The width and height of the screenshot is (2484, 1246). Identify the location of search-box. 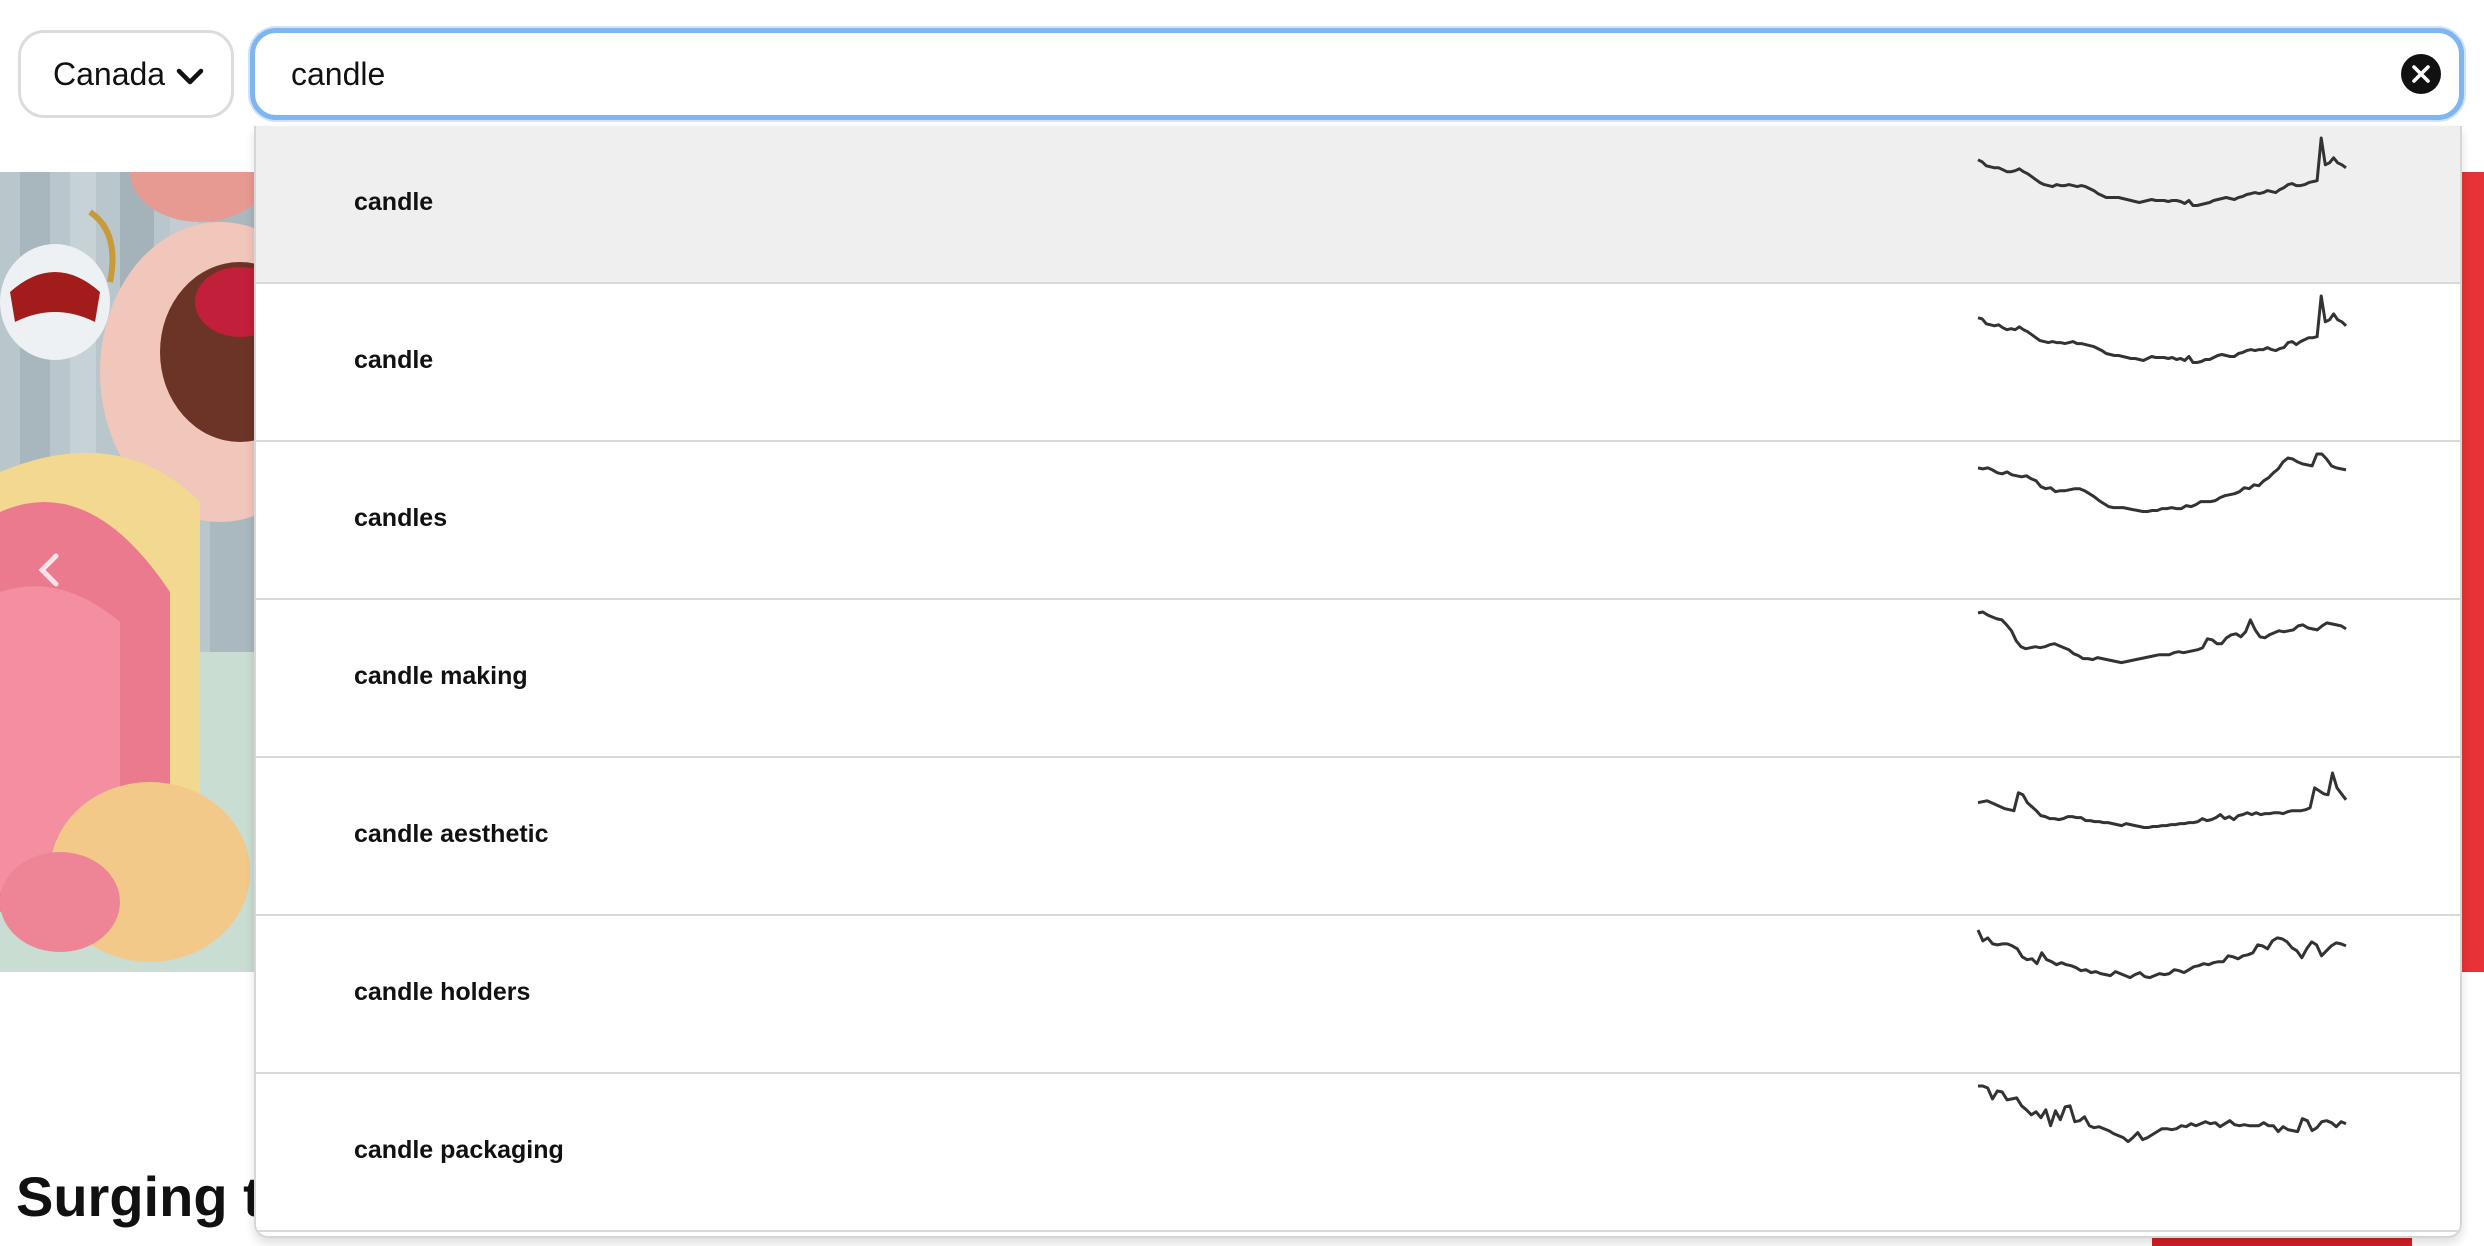
(1357, 74).